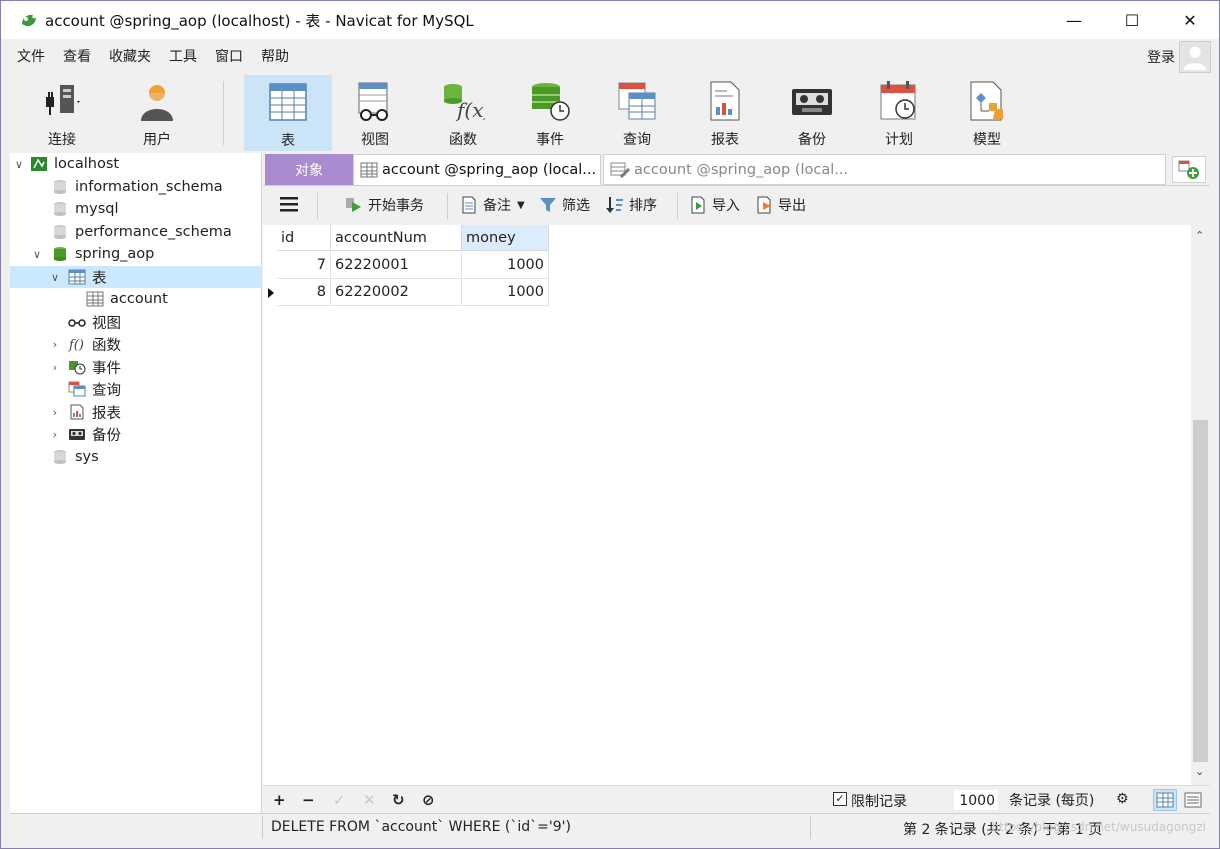 The width and height of the screenshot is (1220, 849). I want to click on tree-label: information_schema, so click(149, 187).